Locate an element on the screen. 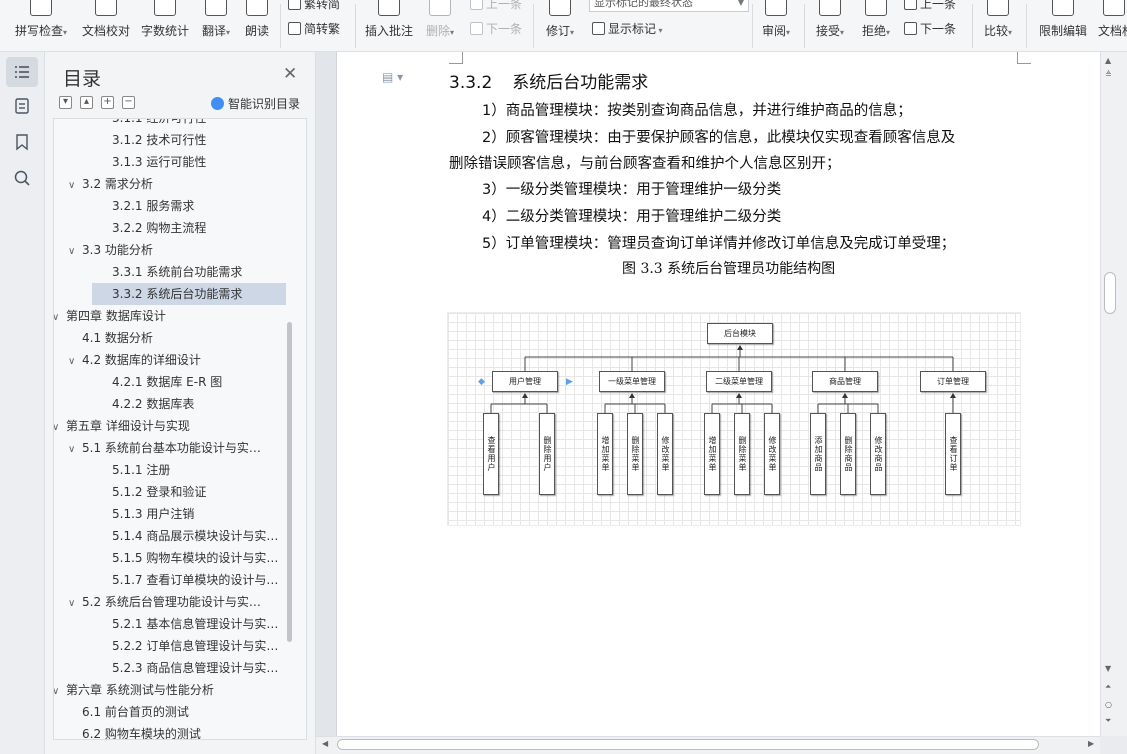 The image size is (1127, 754). remove-heading-icon: − is located at coordinates (128, 102).